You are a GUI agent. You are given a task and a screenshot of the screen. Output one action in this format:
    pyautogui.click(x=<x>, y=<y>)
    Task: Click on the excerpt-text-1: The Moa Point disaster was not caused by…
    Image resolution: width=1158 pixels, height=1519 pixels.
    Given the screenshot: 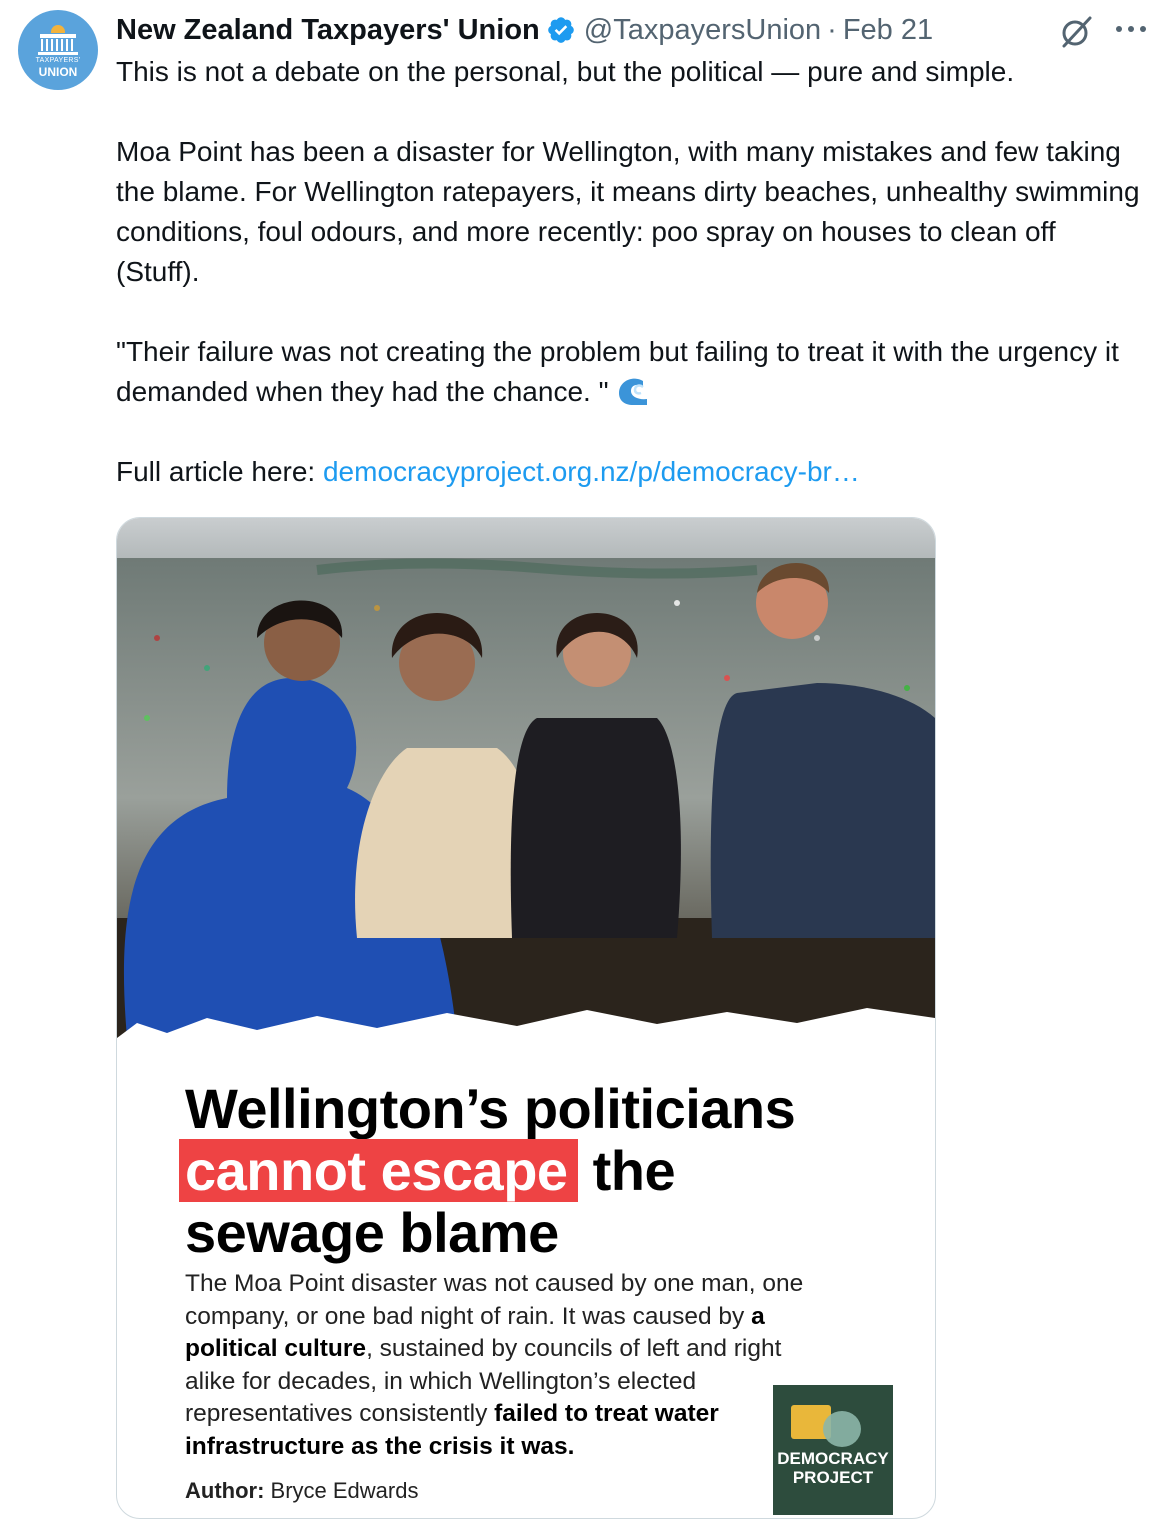 What is the action you would take?
    pyautogui.click(x=494, y=1300)
    